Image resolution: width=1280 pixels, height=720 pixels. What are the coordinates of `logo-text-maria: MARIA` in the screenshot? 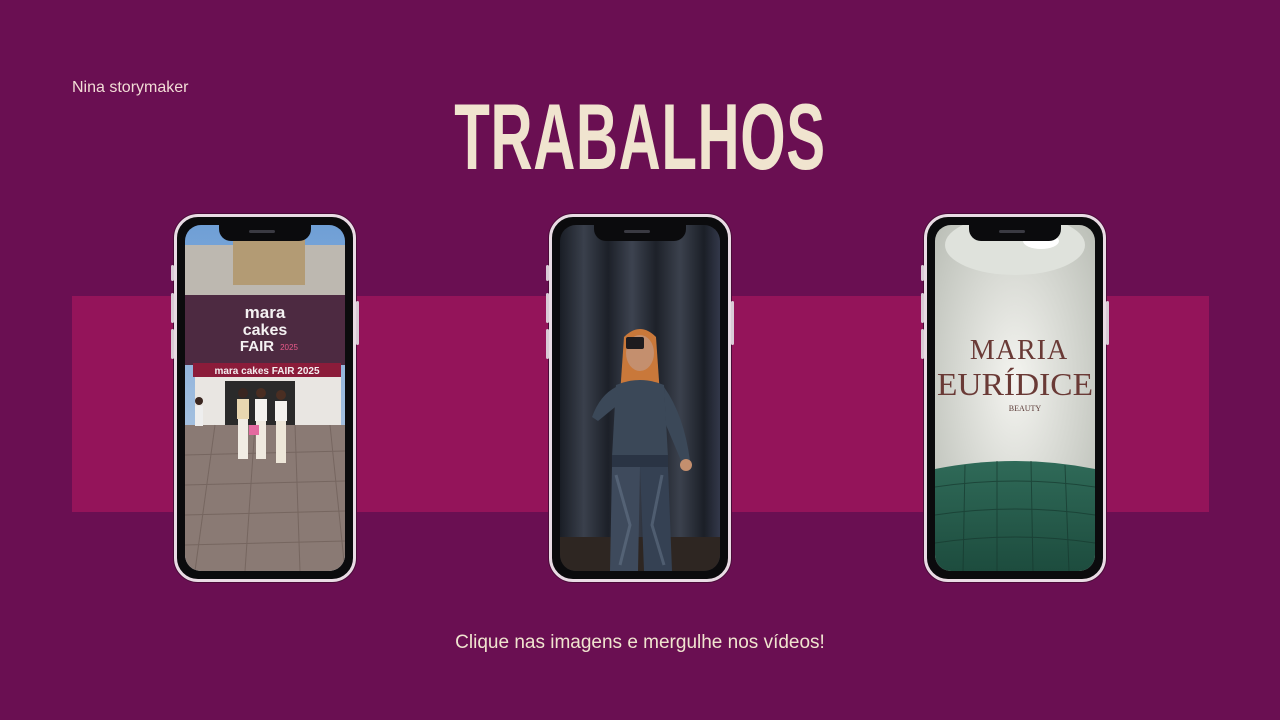 It's located at (1019, 350).